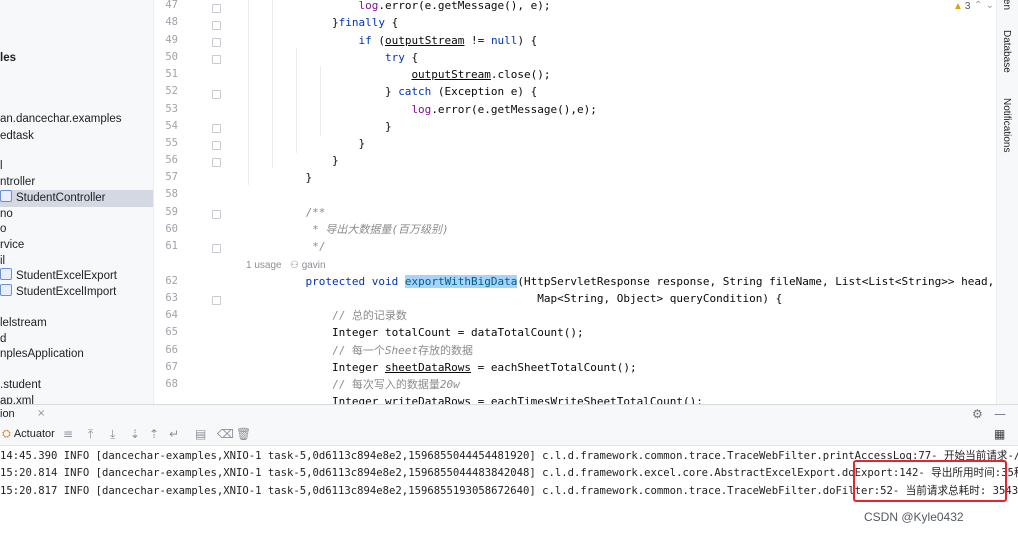 Image resolution: width=1018 pixels, height=535 pixels. I want to click on trash-icon: 🗑, so click(243, 434).